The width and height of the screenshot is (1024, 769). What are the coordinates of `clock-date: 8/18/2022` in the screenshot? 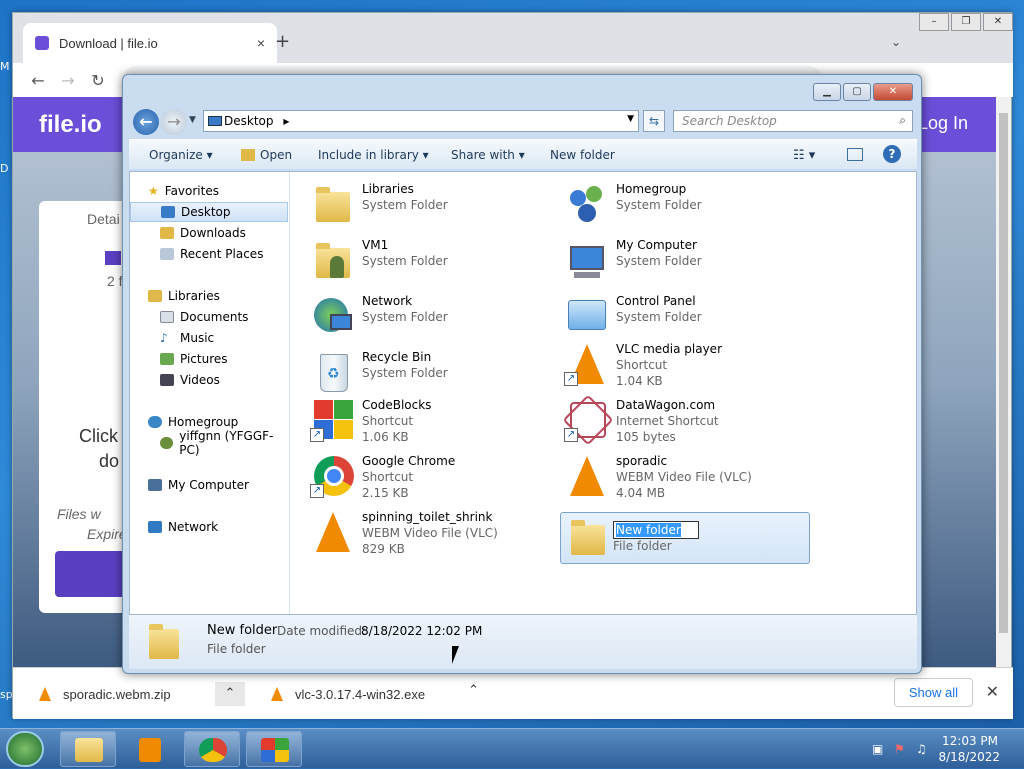 It's located at (969, 757).